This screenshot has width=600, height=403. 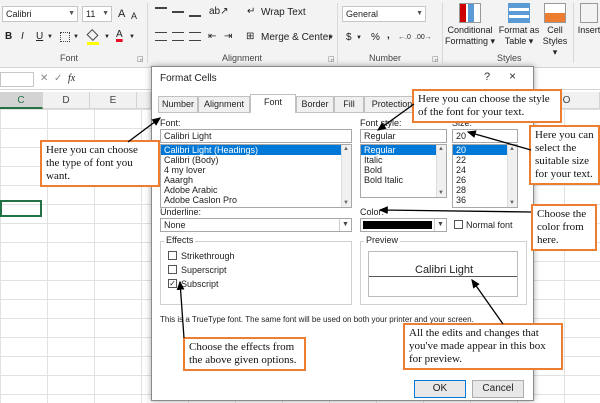 What do you see at coordinates (499, 140) in the screenshot?
I see `arrow-size` at bounding box center [499, 140].